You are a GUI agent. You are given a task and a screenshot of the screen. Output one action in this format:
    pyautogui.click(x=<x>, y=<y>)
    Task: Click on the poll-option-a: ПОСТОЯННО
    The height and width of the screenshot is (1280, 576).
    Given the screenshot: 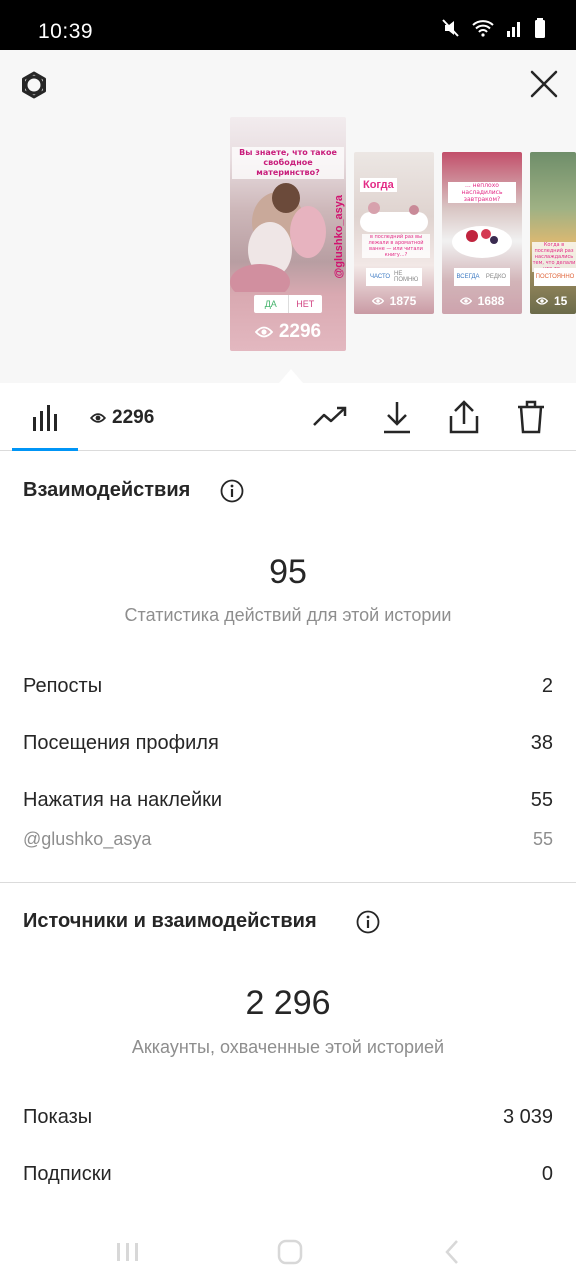 What is the action you would take?
    pyautogui.click(x=555, y=277)
    